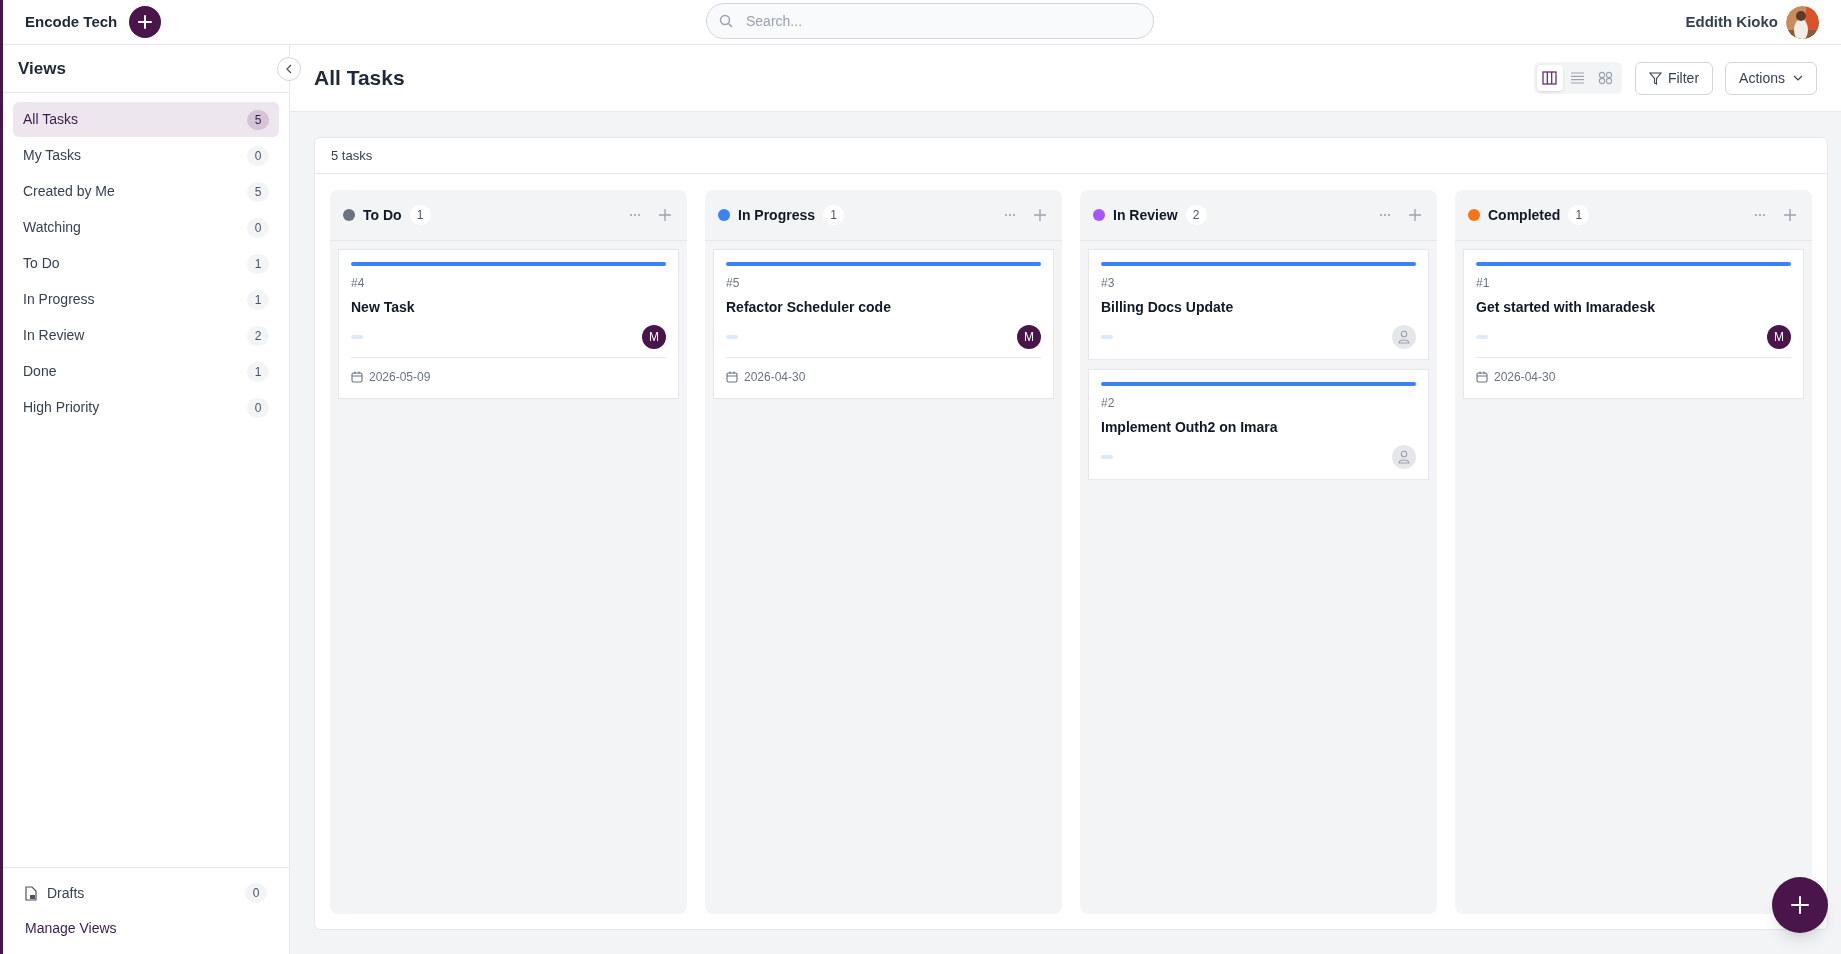 Image resolution: width=1841 pixels, height=954 pixels. I want to click on document-icon, so click(31, 893).